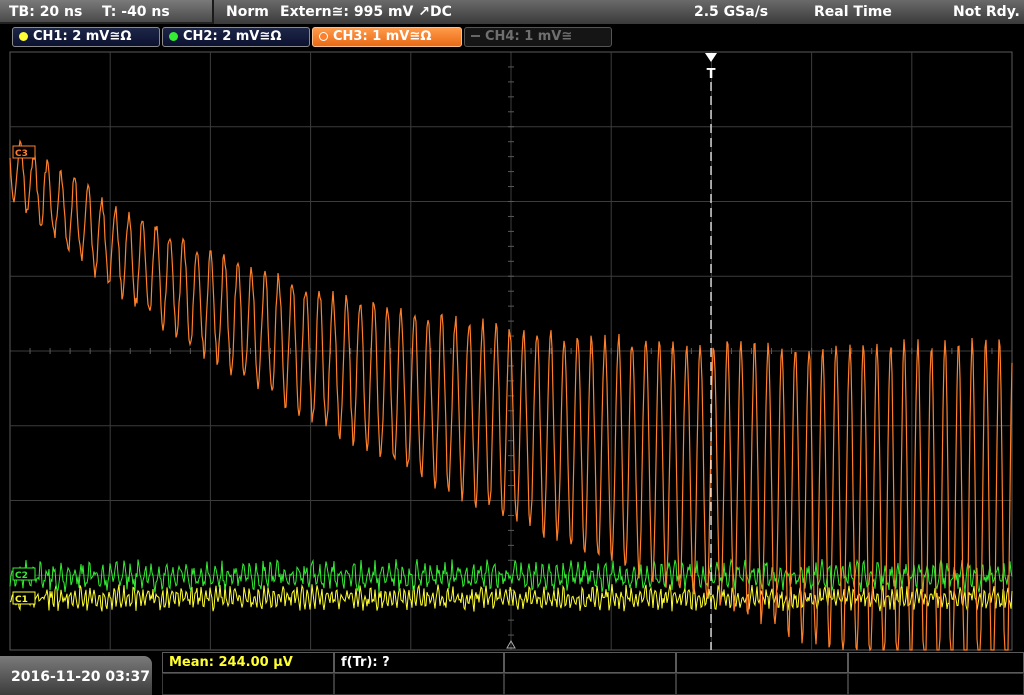 Image resolution: width=1024 pixels, height=695 pixels. I want to click on ch2-marker-text: C2, so click(21, 576).